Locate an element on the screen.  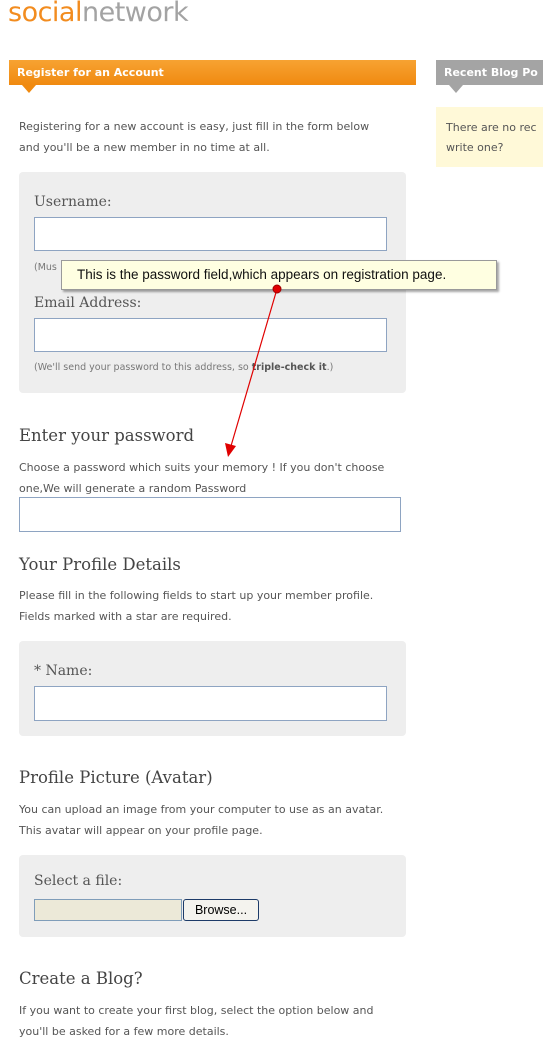
annotation-anchor-dot is located at coordinates (277, 289).